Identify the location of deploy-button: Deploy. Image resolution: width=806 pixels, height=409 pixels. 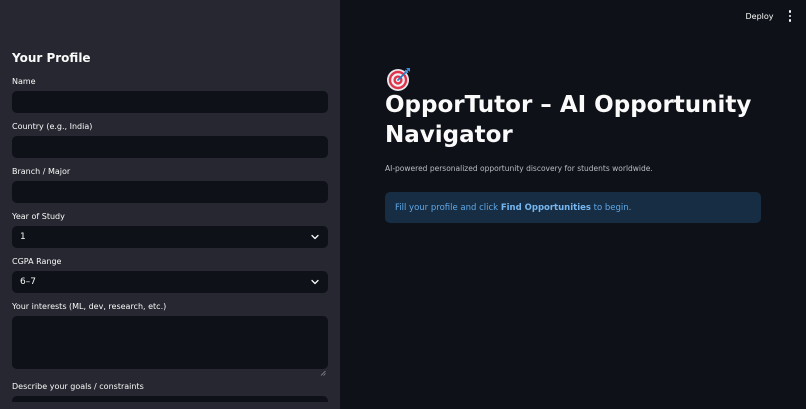
(759, 16).